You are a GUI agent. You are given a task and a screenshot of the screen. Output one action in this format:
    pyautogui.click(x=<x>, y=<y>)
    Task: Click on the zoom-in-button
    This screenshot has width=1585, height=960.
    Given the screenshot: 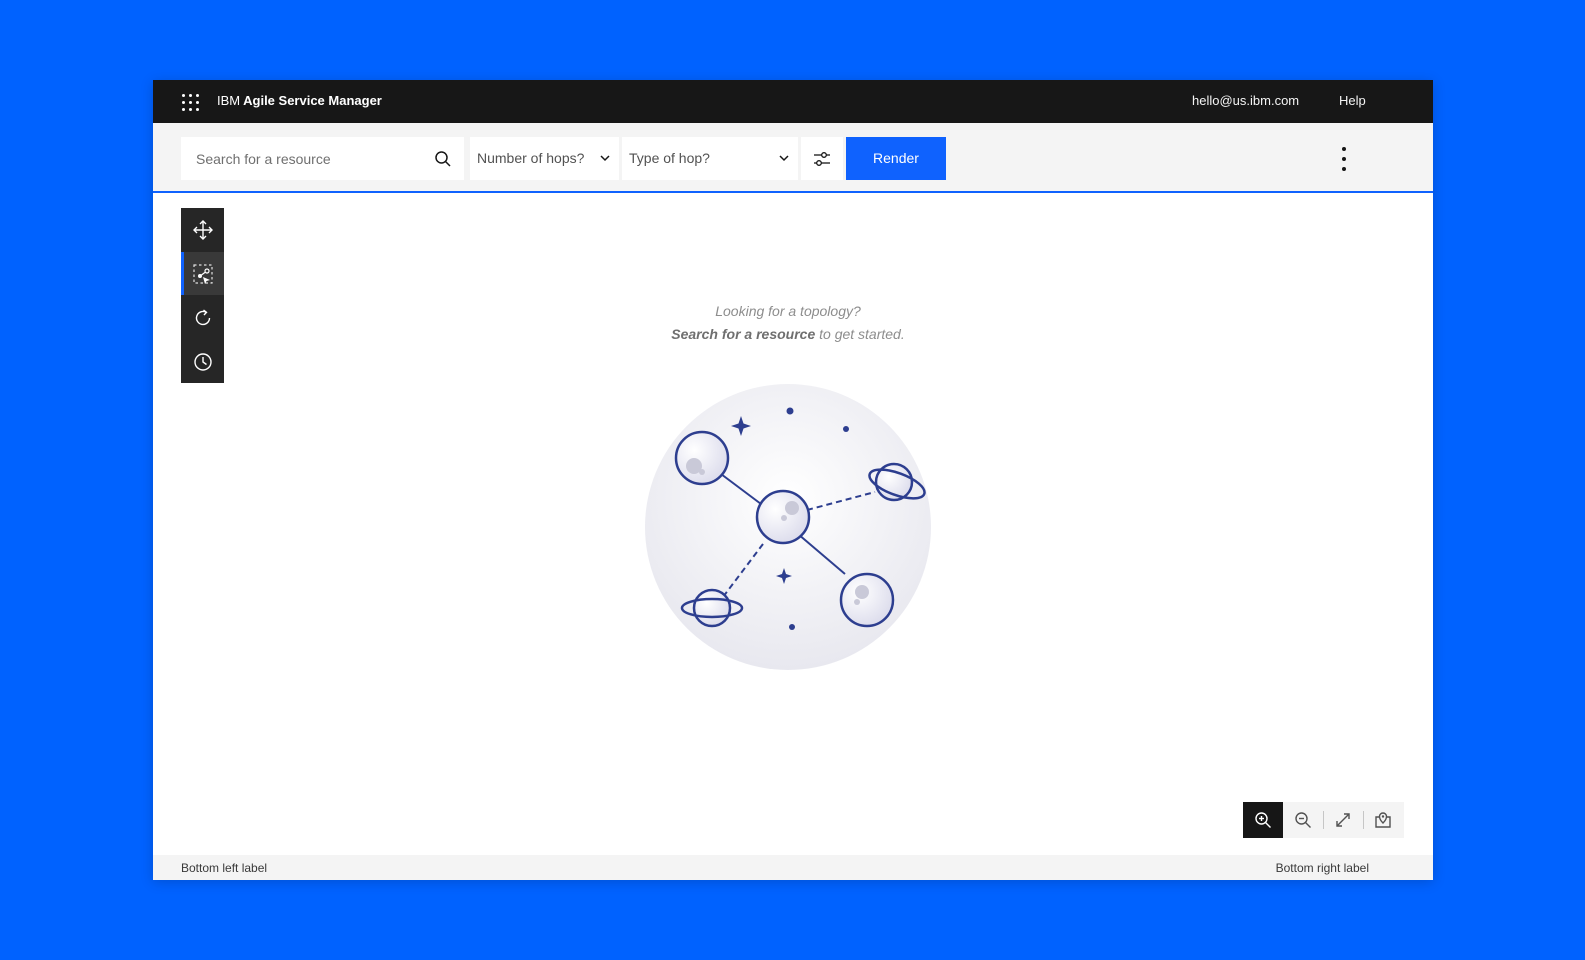 What is the action you would take?
    pyautogui.click(x=1263, y=820)
    